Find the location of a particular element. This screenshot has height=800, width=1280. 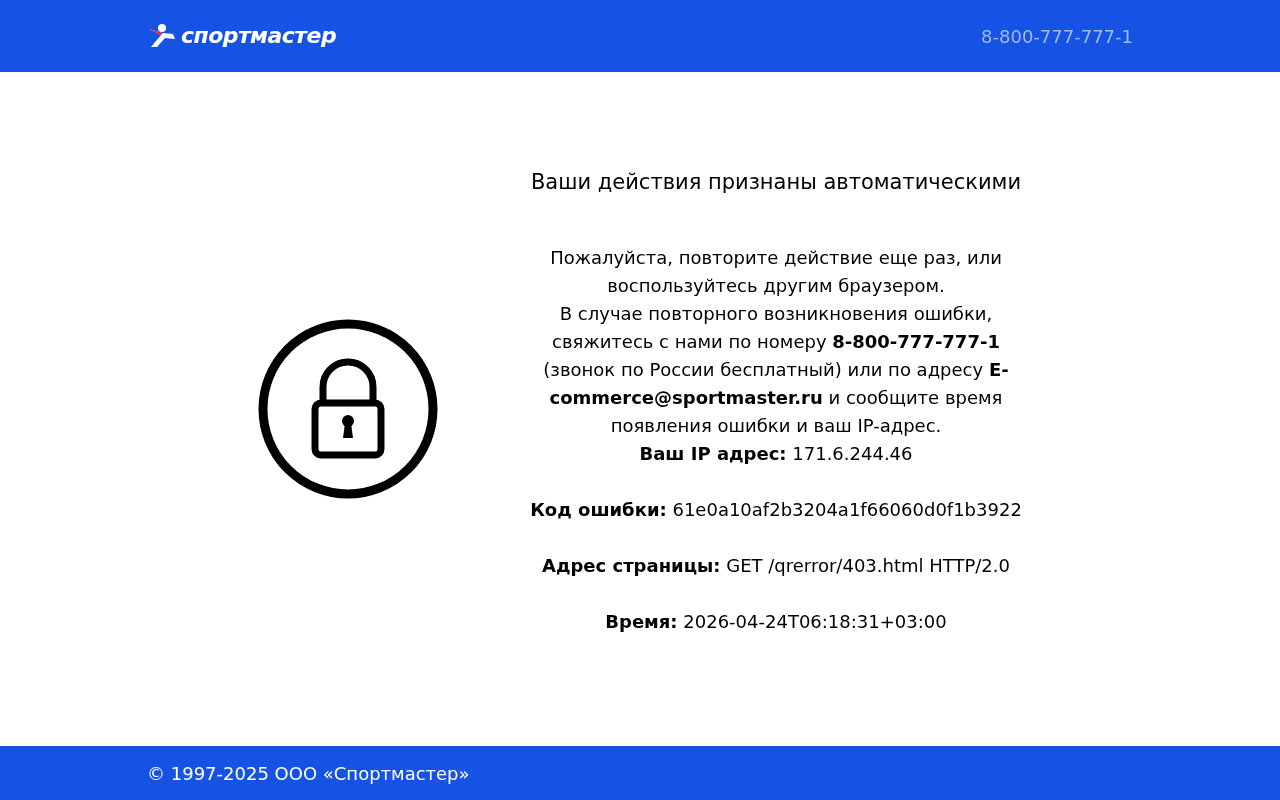

logo: спортмастер is located at coordinates (259, 36).